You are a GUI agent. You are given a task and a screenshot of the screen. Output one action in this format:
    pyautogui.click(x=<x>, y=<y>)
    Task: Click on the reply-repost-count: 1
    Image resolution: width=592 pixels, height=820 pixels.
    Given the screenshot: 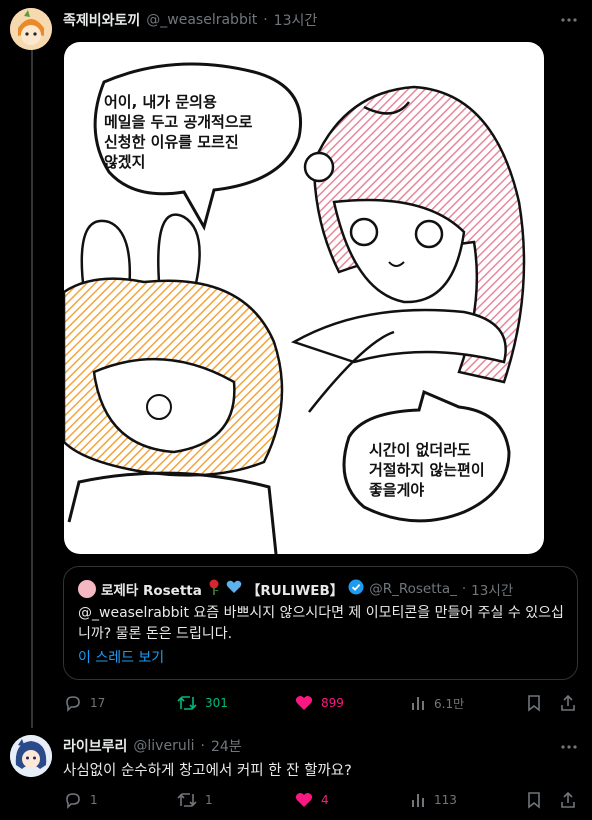 What is the action you would take?
    pyautogui.click(x=209, y=800)
    